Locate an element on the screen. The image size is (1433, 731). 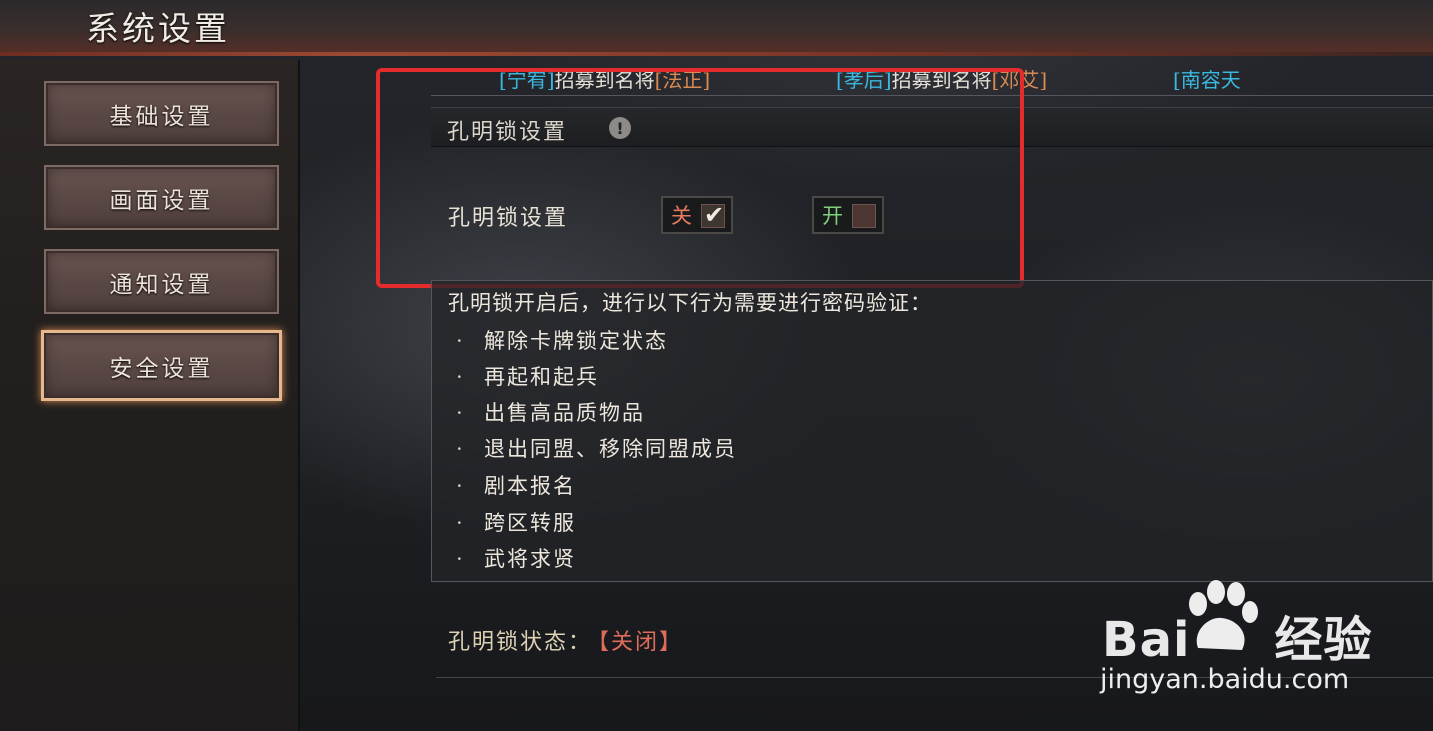
list-item: · 剧本报名 is located at coordinates (516, 485).